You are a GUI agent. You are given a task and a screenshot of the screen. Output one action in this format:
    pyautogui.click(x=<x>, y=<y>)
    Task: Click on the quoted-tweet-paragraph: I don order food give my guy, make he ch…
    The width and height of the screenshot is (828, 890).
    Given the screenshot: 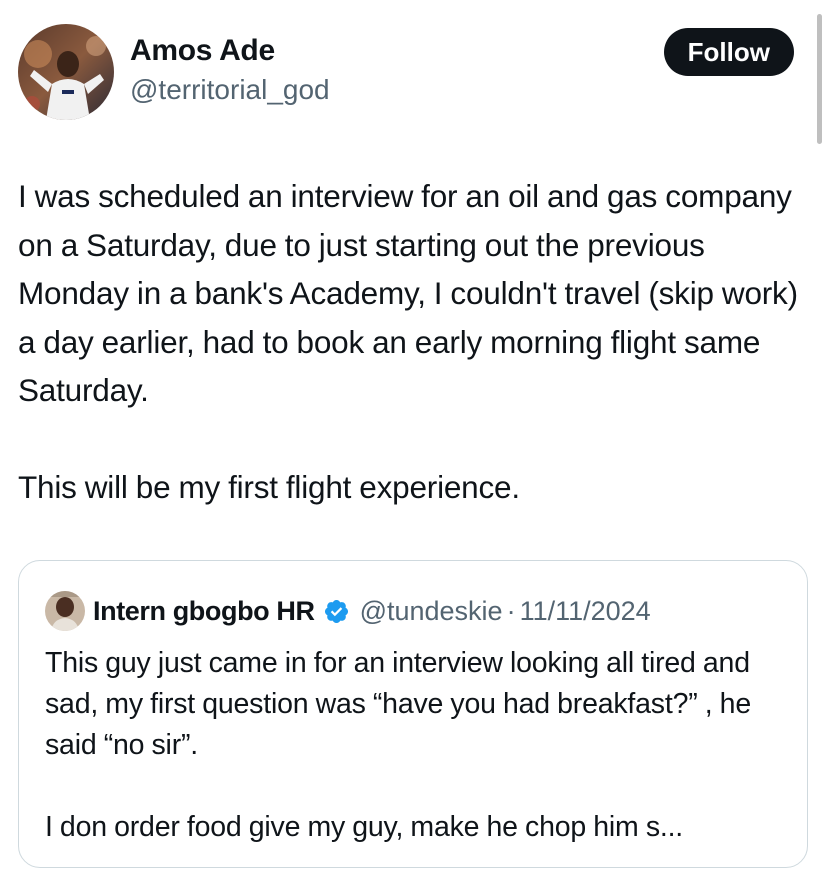 What is the action you would take?
    pyautogui.click(x=364, y=827)
    